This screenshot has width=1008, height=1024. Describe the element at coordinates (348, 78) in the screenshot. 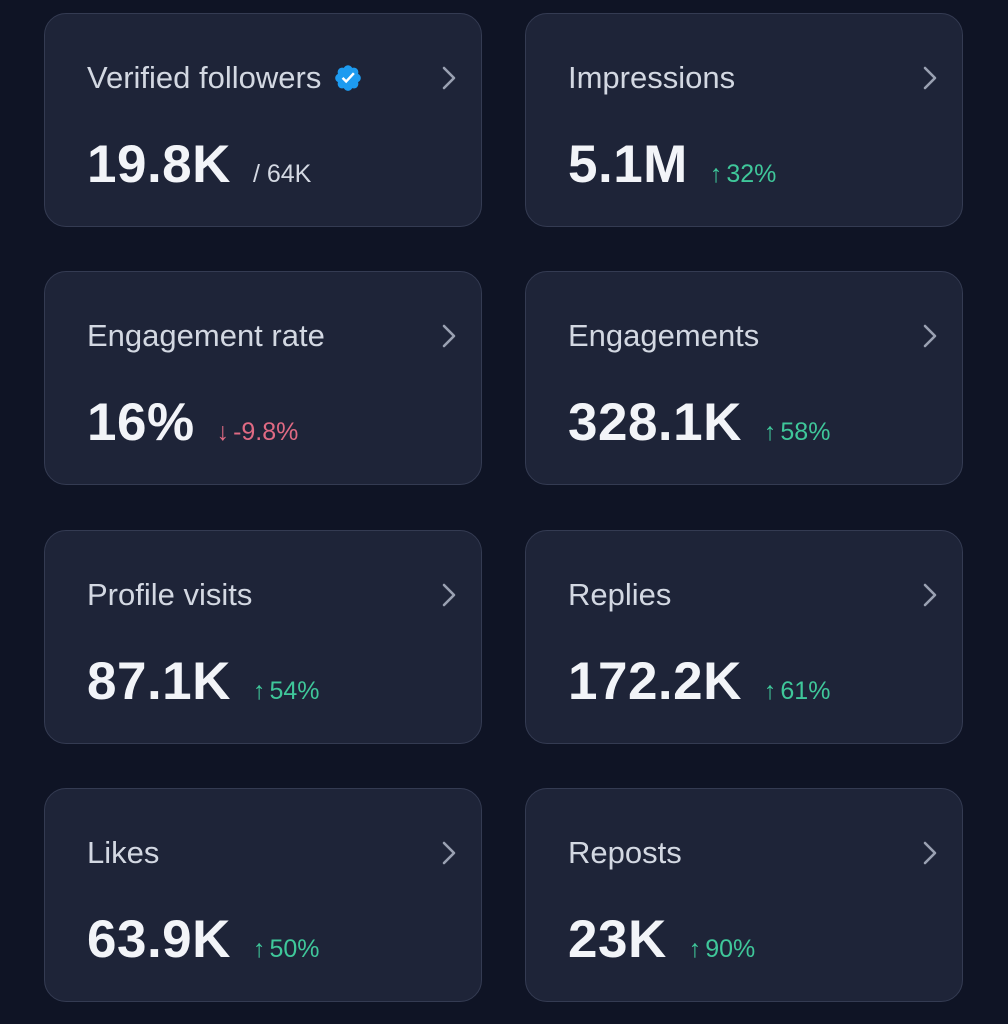

I see `verified-badge-icon` at that location.